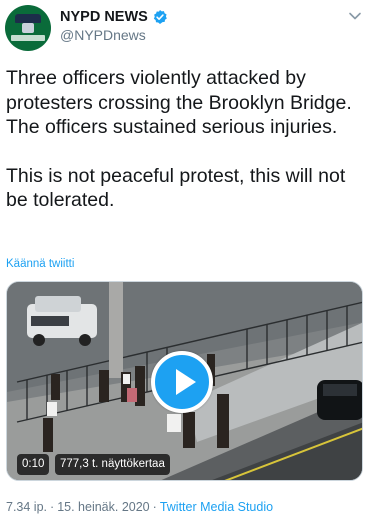 The image size is (370, 520). What do you see at coordinates (160, 17) in the screenshot?
I see `verified-badge-icon` at bounding box center [160, 17].